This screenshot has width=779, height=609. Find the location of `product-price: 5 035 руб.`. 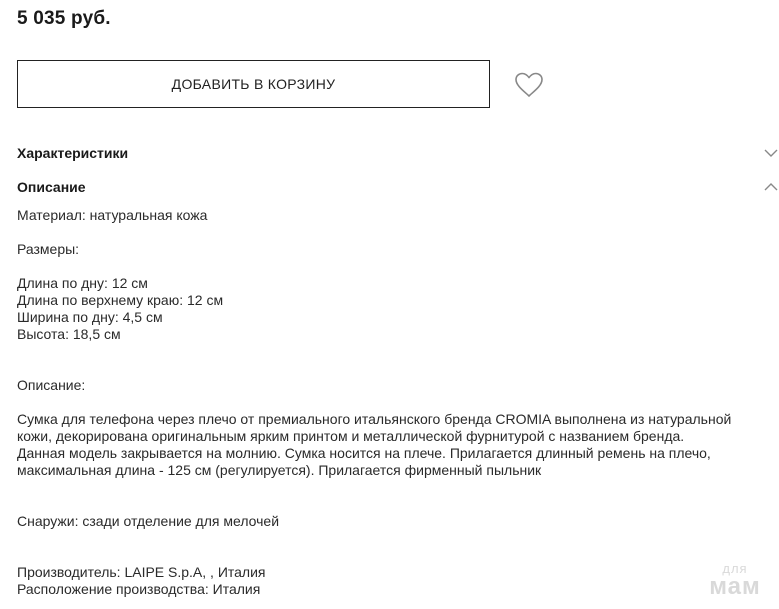

product-price: 5 035 руб. is located at coordinates (64, 18).